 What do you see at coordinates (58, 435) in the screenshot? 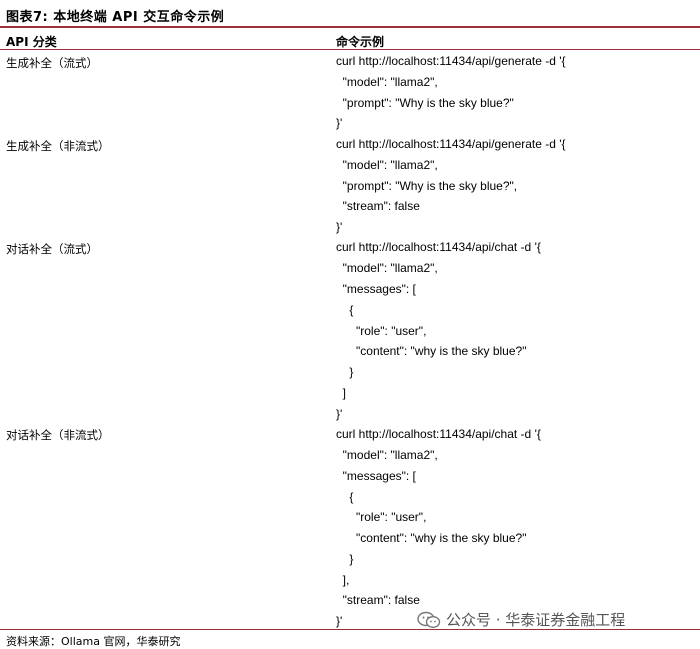
I see `row-category: 对话补全（非流式）` at bounding box center [58, 435].